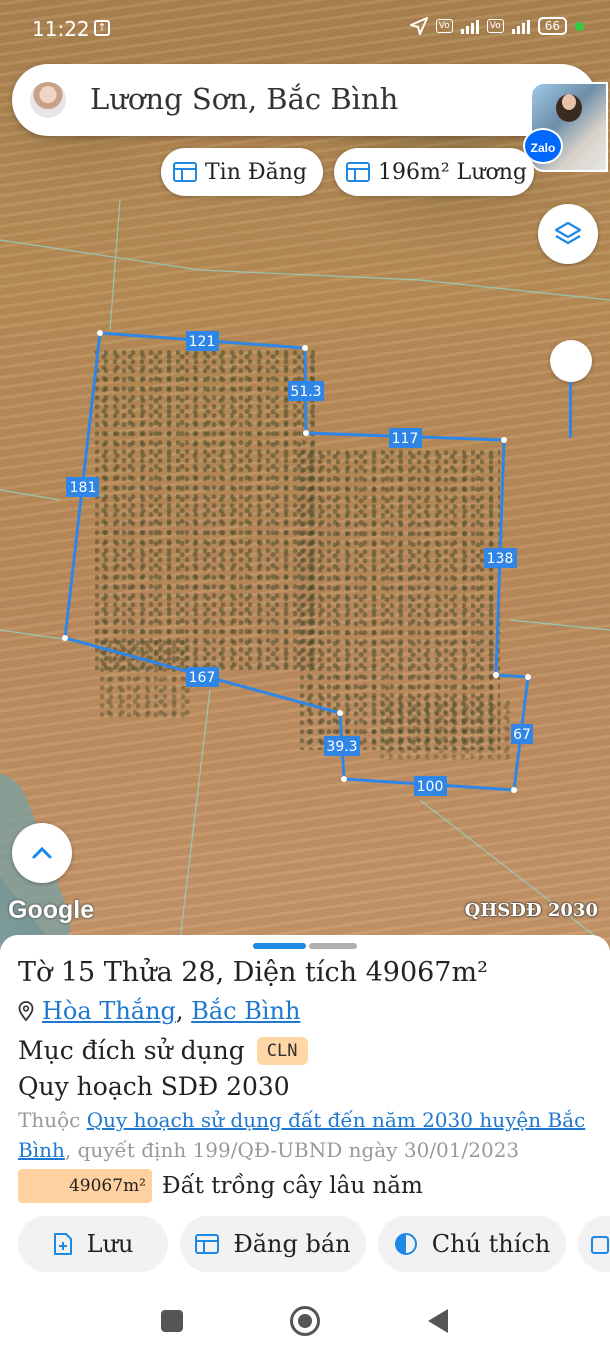 The image size is (610, 1356). I want to click on layers-icon, so click(568, 233).